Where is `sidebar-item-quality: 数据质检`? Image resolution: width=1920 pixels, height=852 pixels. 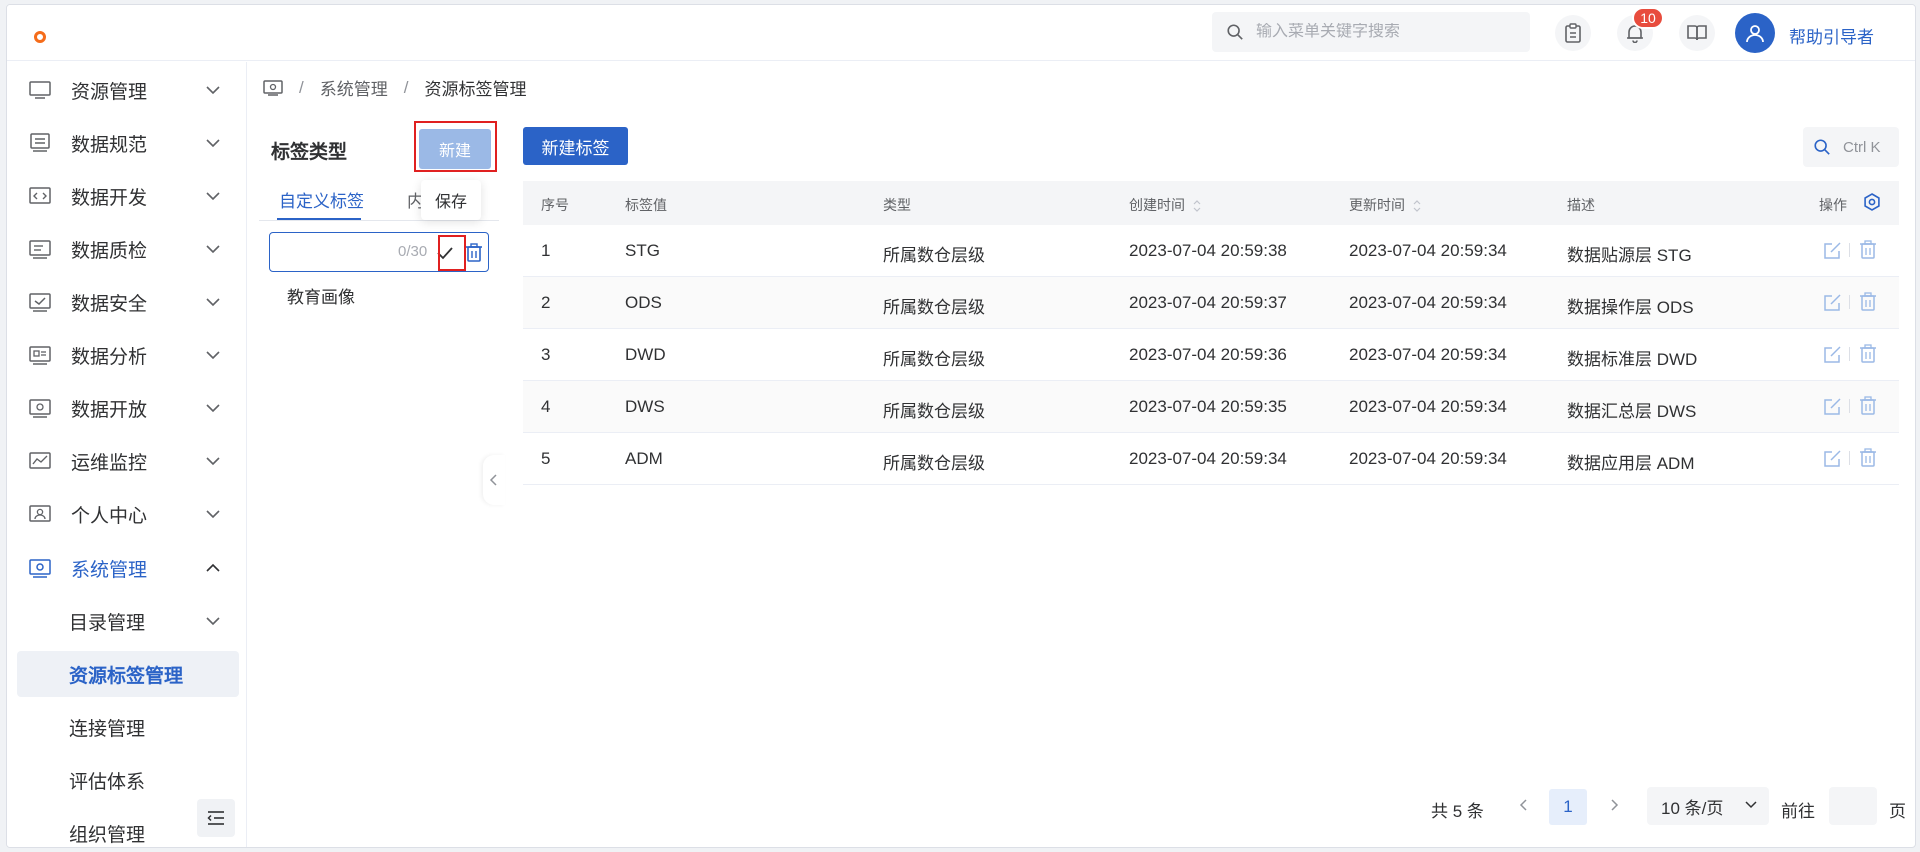
sidebar-item-quality: 数据质检 is located at coordinates (126, 249).